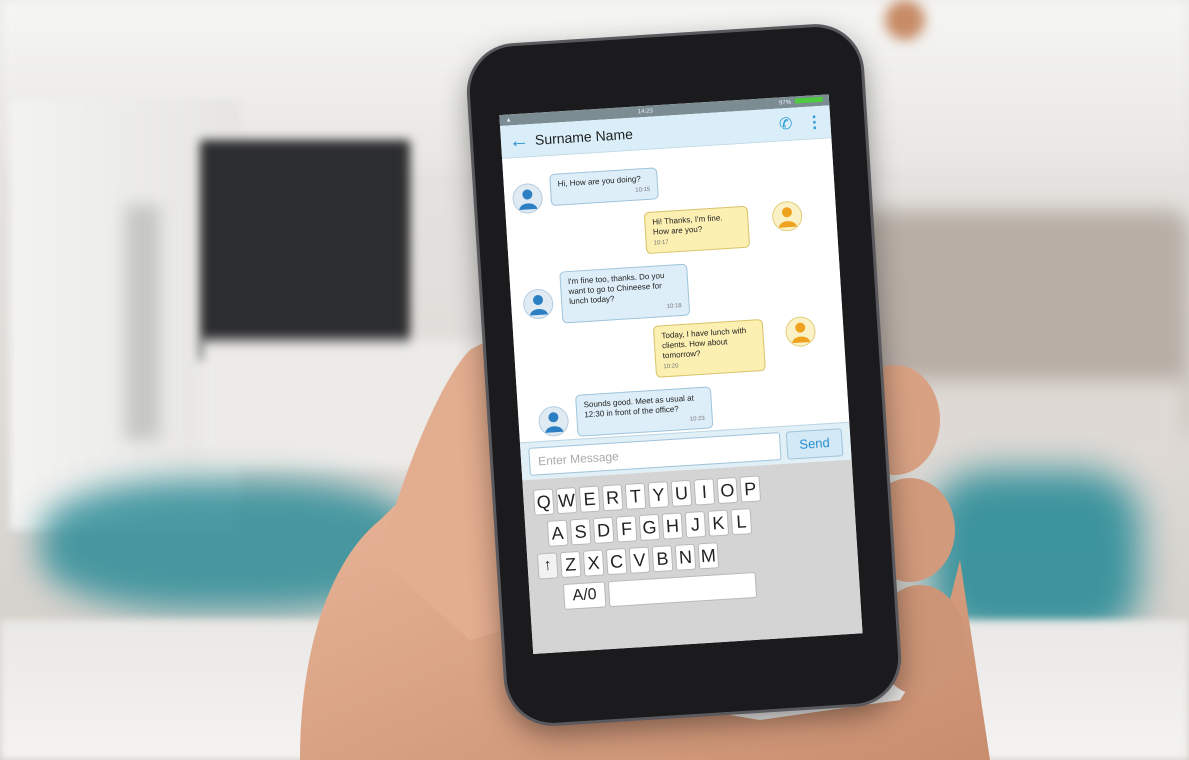 The width and height of the screenshot is (1189, 760). I want to click on key-t: T, so click(635, 496).